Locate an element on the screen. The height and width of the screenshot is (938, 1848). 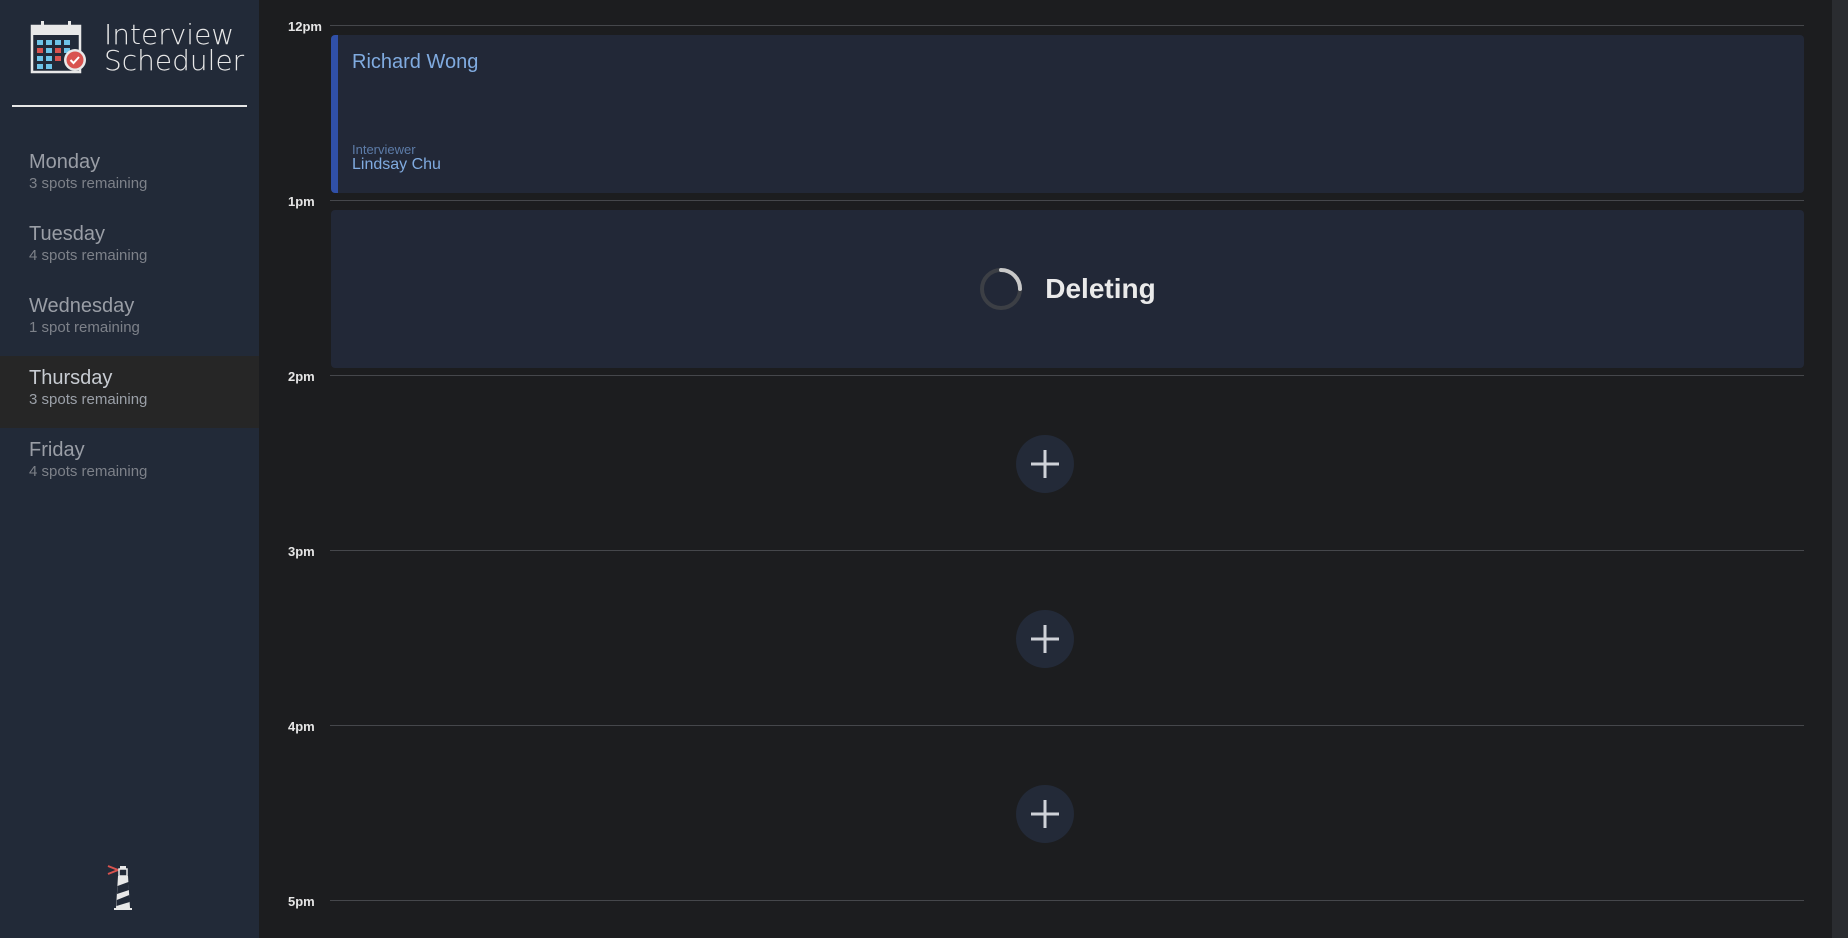
day-item-thursday: Thursday 3 spots remaining is located at coordinates (129, 392).